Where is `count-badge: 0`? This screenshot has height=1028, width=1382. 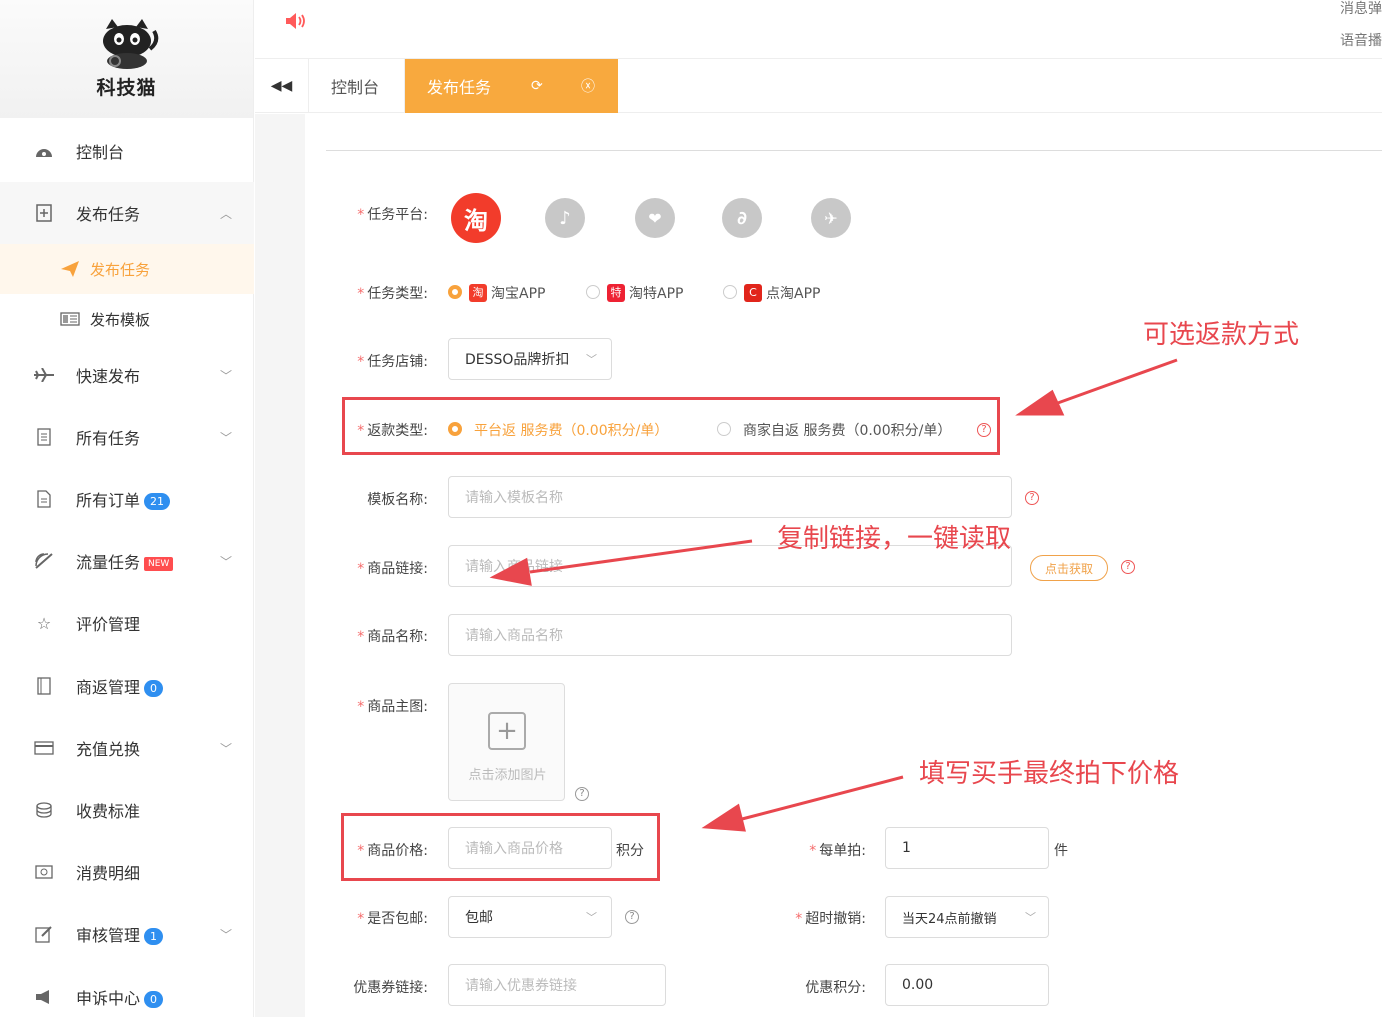
count-badge: 0 is located at coordinates (154, 688).